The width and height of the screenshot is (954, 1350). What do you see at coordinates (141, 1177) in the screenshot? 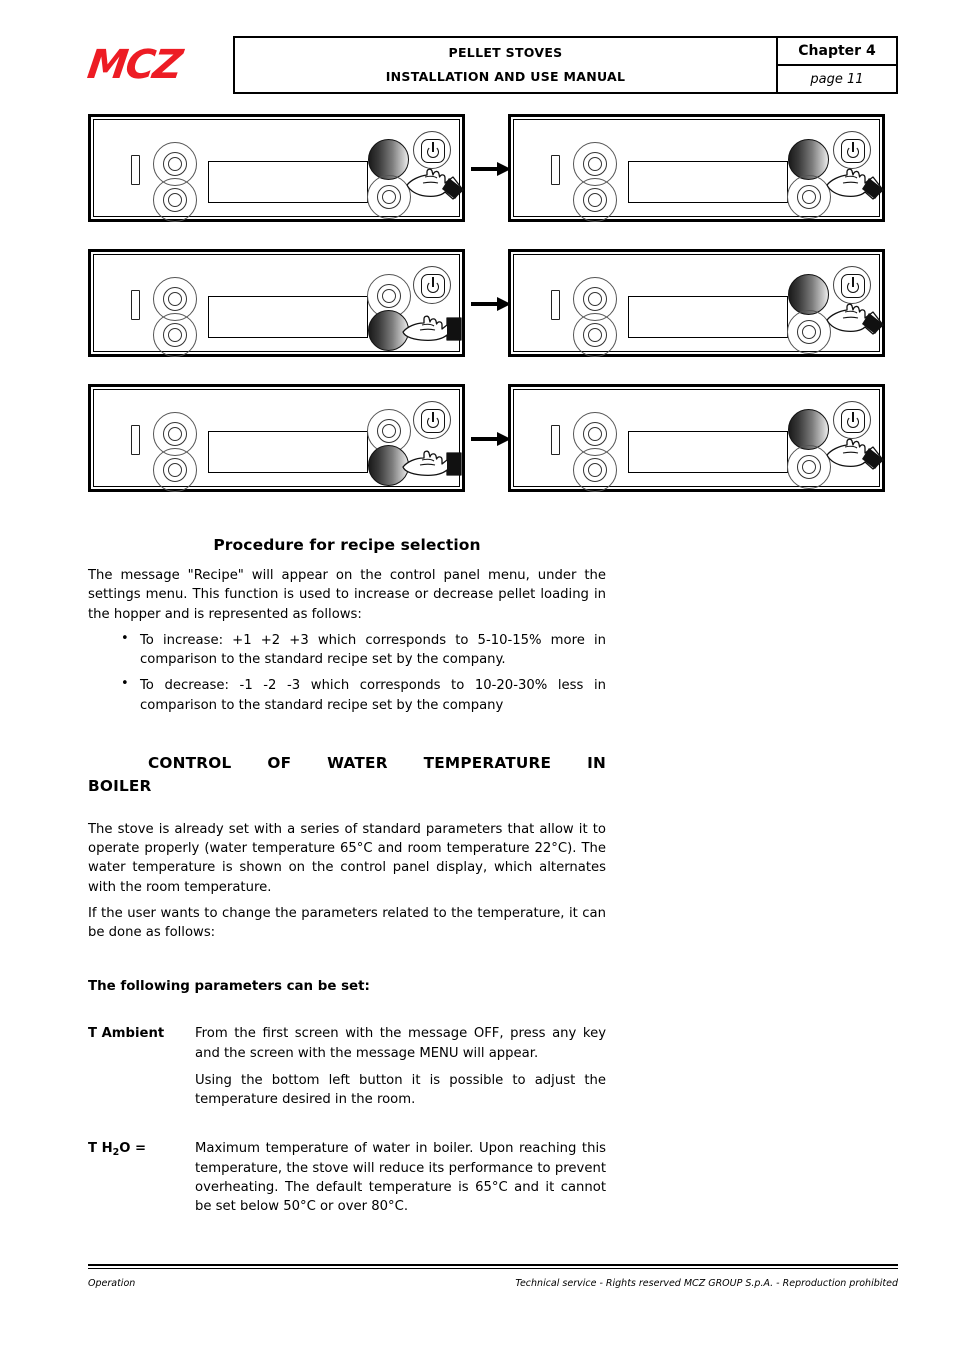
I see `parameter-term: T H2O =` at bounding box center [141, 1177].